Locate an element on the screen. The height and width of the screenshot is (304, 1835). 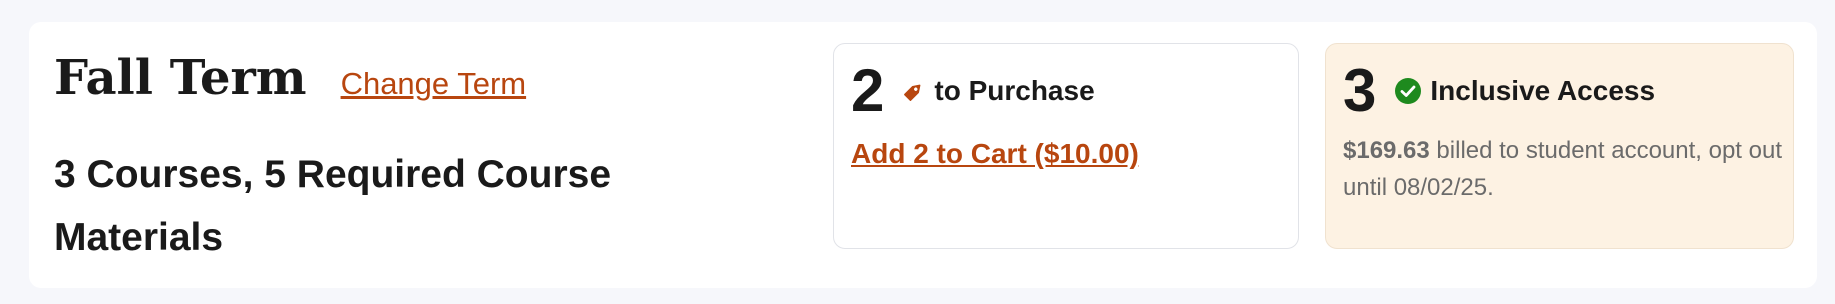
billing-amount: $169.63 is located at coordinates (1386, 150).